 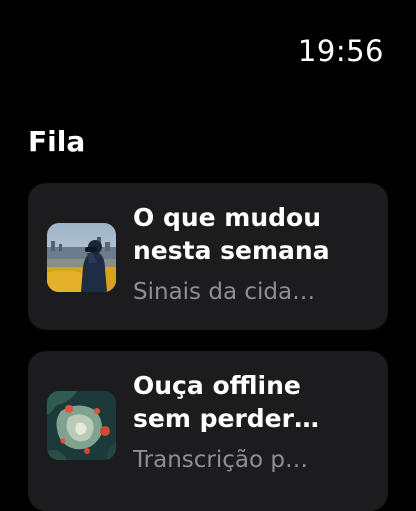 What do you see at coordinates (57, 141) in the screenshot?
I see `section-title: Fila` at bounding box center [57, 141].